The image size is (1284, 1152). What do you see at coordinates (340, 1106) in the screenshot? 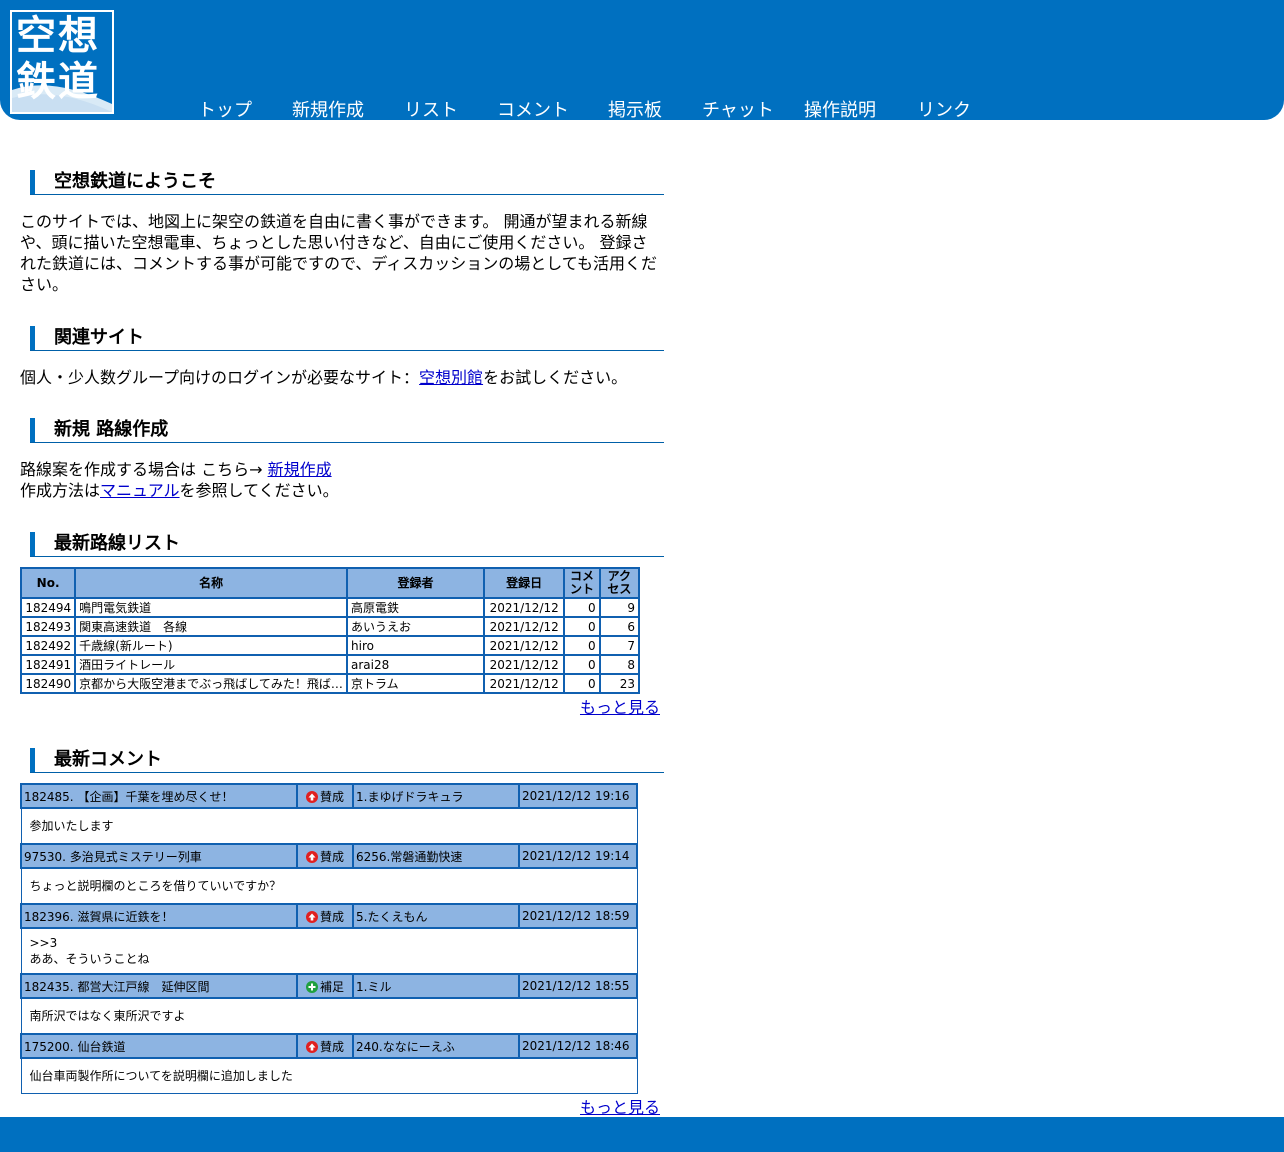
I see `comments-more: もっと見る` at bounding box center [340, 1106].